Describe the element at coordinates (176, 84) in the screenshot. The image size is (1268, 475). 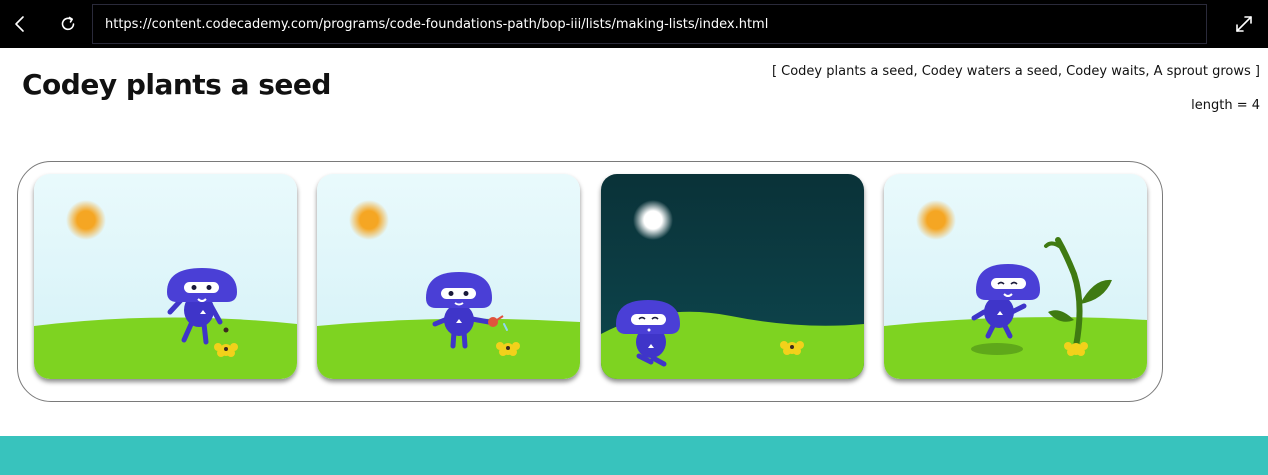
I see `page-title: Codey plants a seed` at that location.